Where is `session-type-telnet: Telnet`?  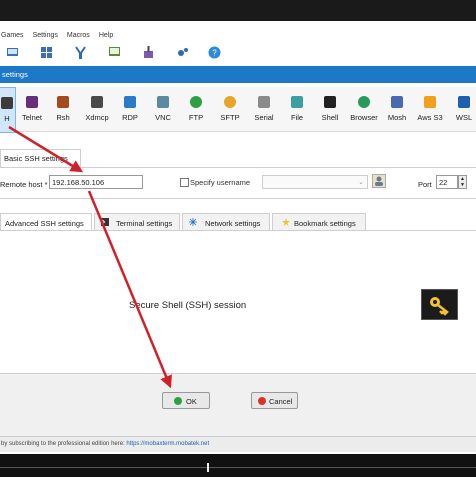
session-type-telnet: Telnet is located at coordinates (32, 109).